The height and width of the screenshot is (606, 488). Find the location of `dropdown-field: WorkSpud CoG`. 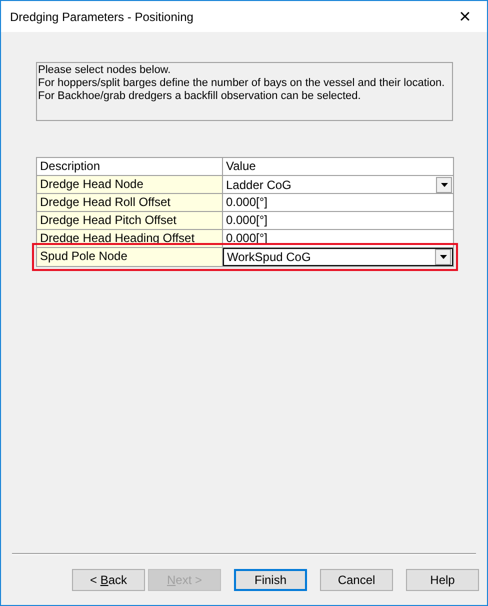

dropdown-field: WorkSpud CoG is located at coordinates (338, 257).